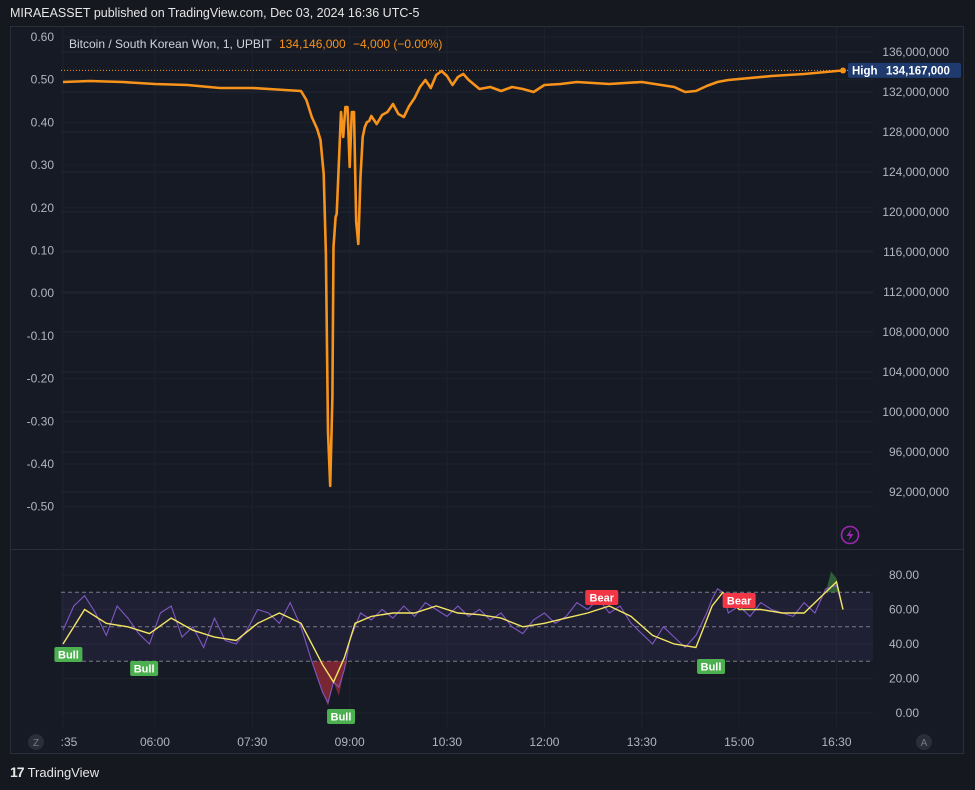 The height and width of the screenshot is (790, 975). What do you see at coordinates (170, 44) in the screenshot?
I see `legend-symbol: Bitcoin / South Korean Won, 1, UPBIT` at bounding box center [170, 44].